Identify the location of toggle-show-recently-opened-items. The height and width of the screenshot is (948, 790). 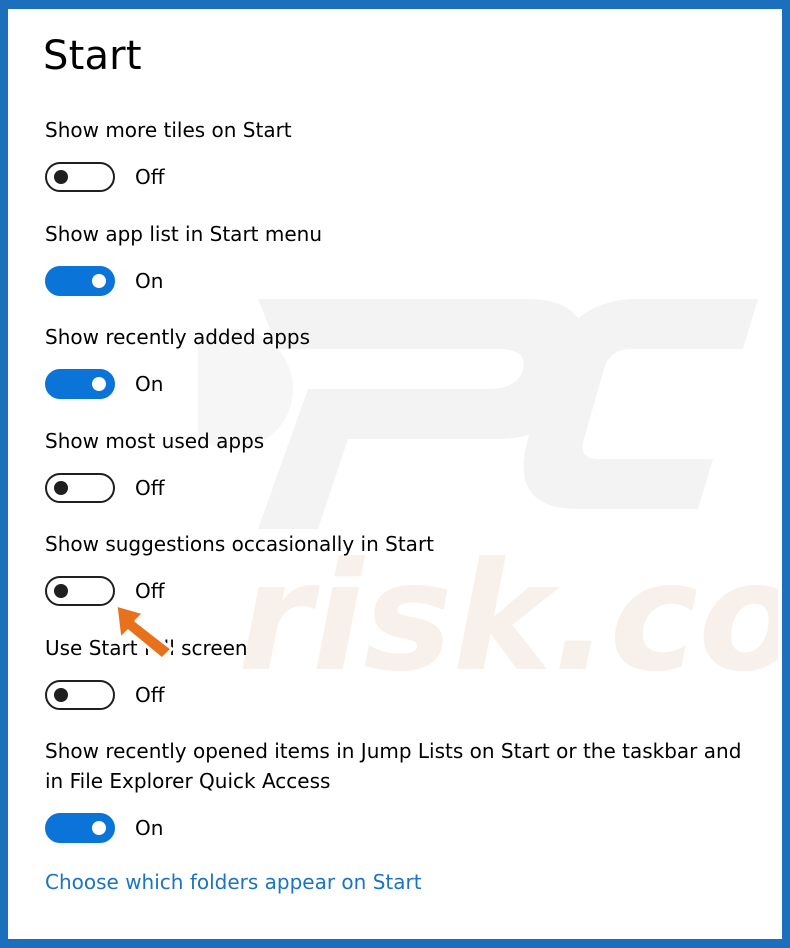
(80, 828).